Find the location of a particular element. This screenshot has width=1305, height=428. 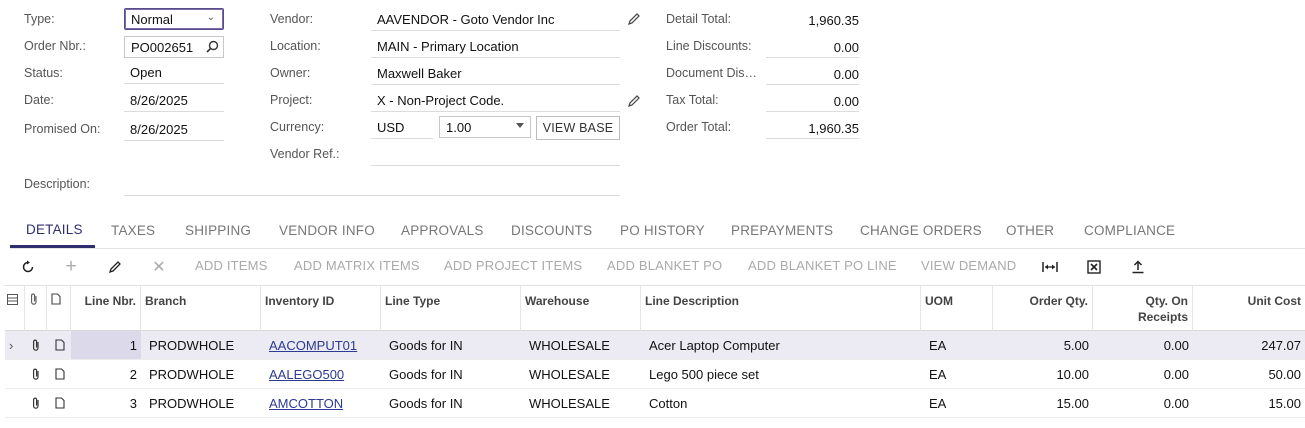

header-warehouse: Warehouse is located at coordinates (581, 308).